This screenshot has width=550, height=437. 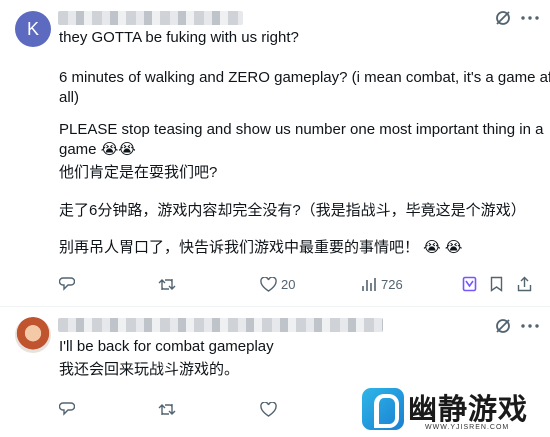 I want to click on post-text-line: 走了6分钟路，游戏内容却完全没有?（我是指战斗，毕竟这是个游戏）, so click(x=292, y=210).